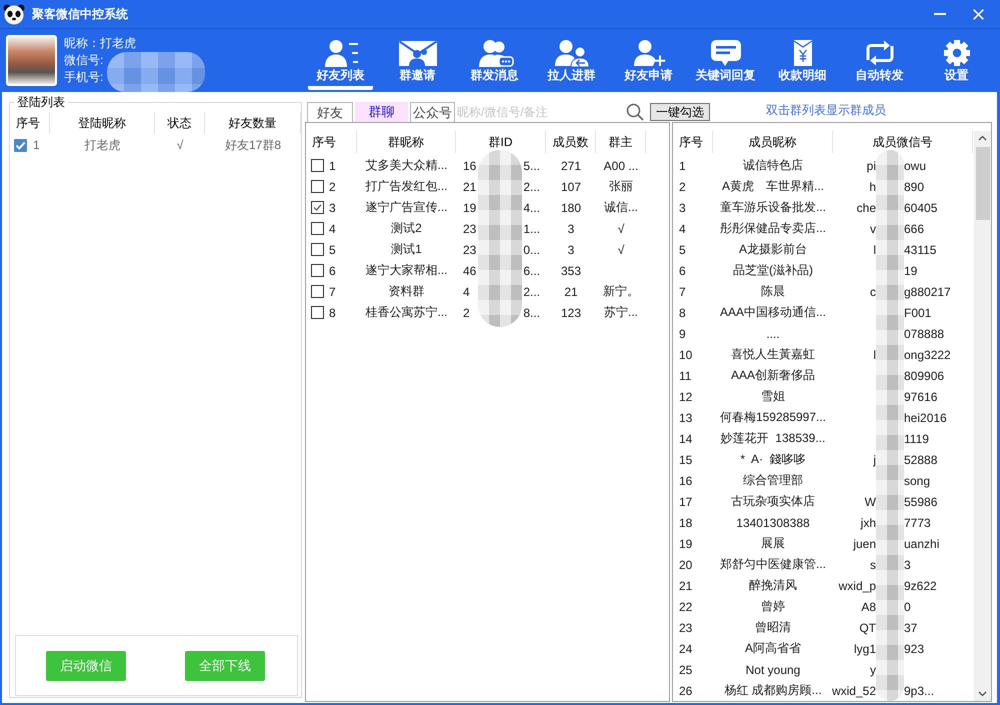 This screenshot has width=1000, height=705. Describe the element at coordinates (685, 439) in the screenshot. I see `row-number: 14` at that location.